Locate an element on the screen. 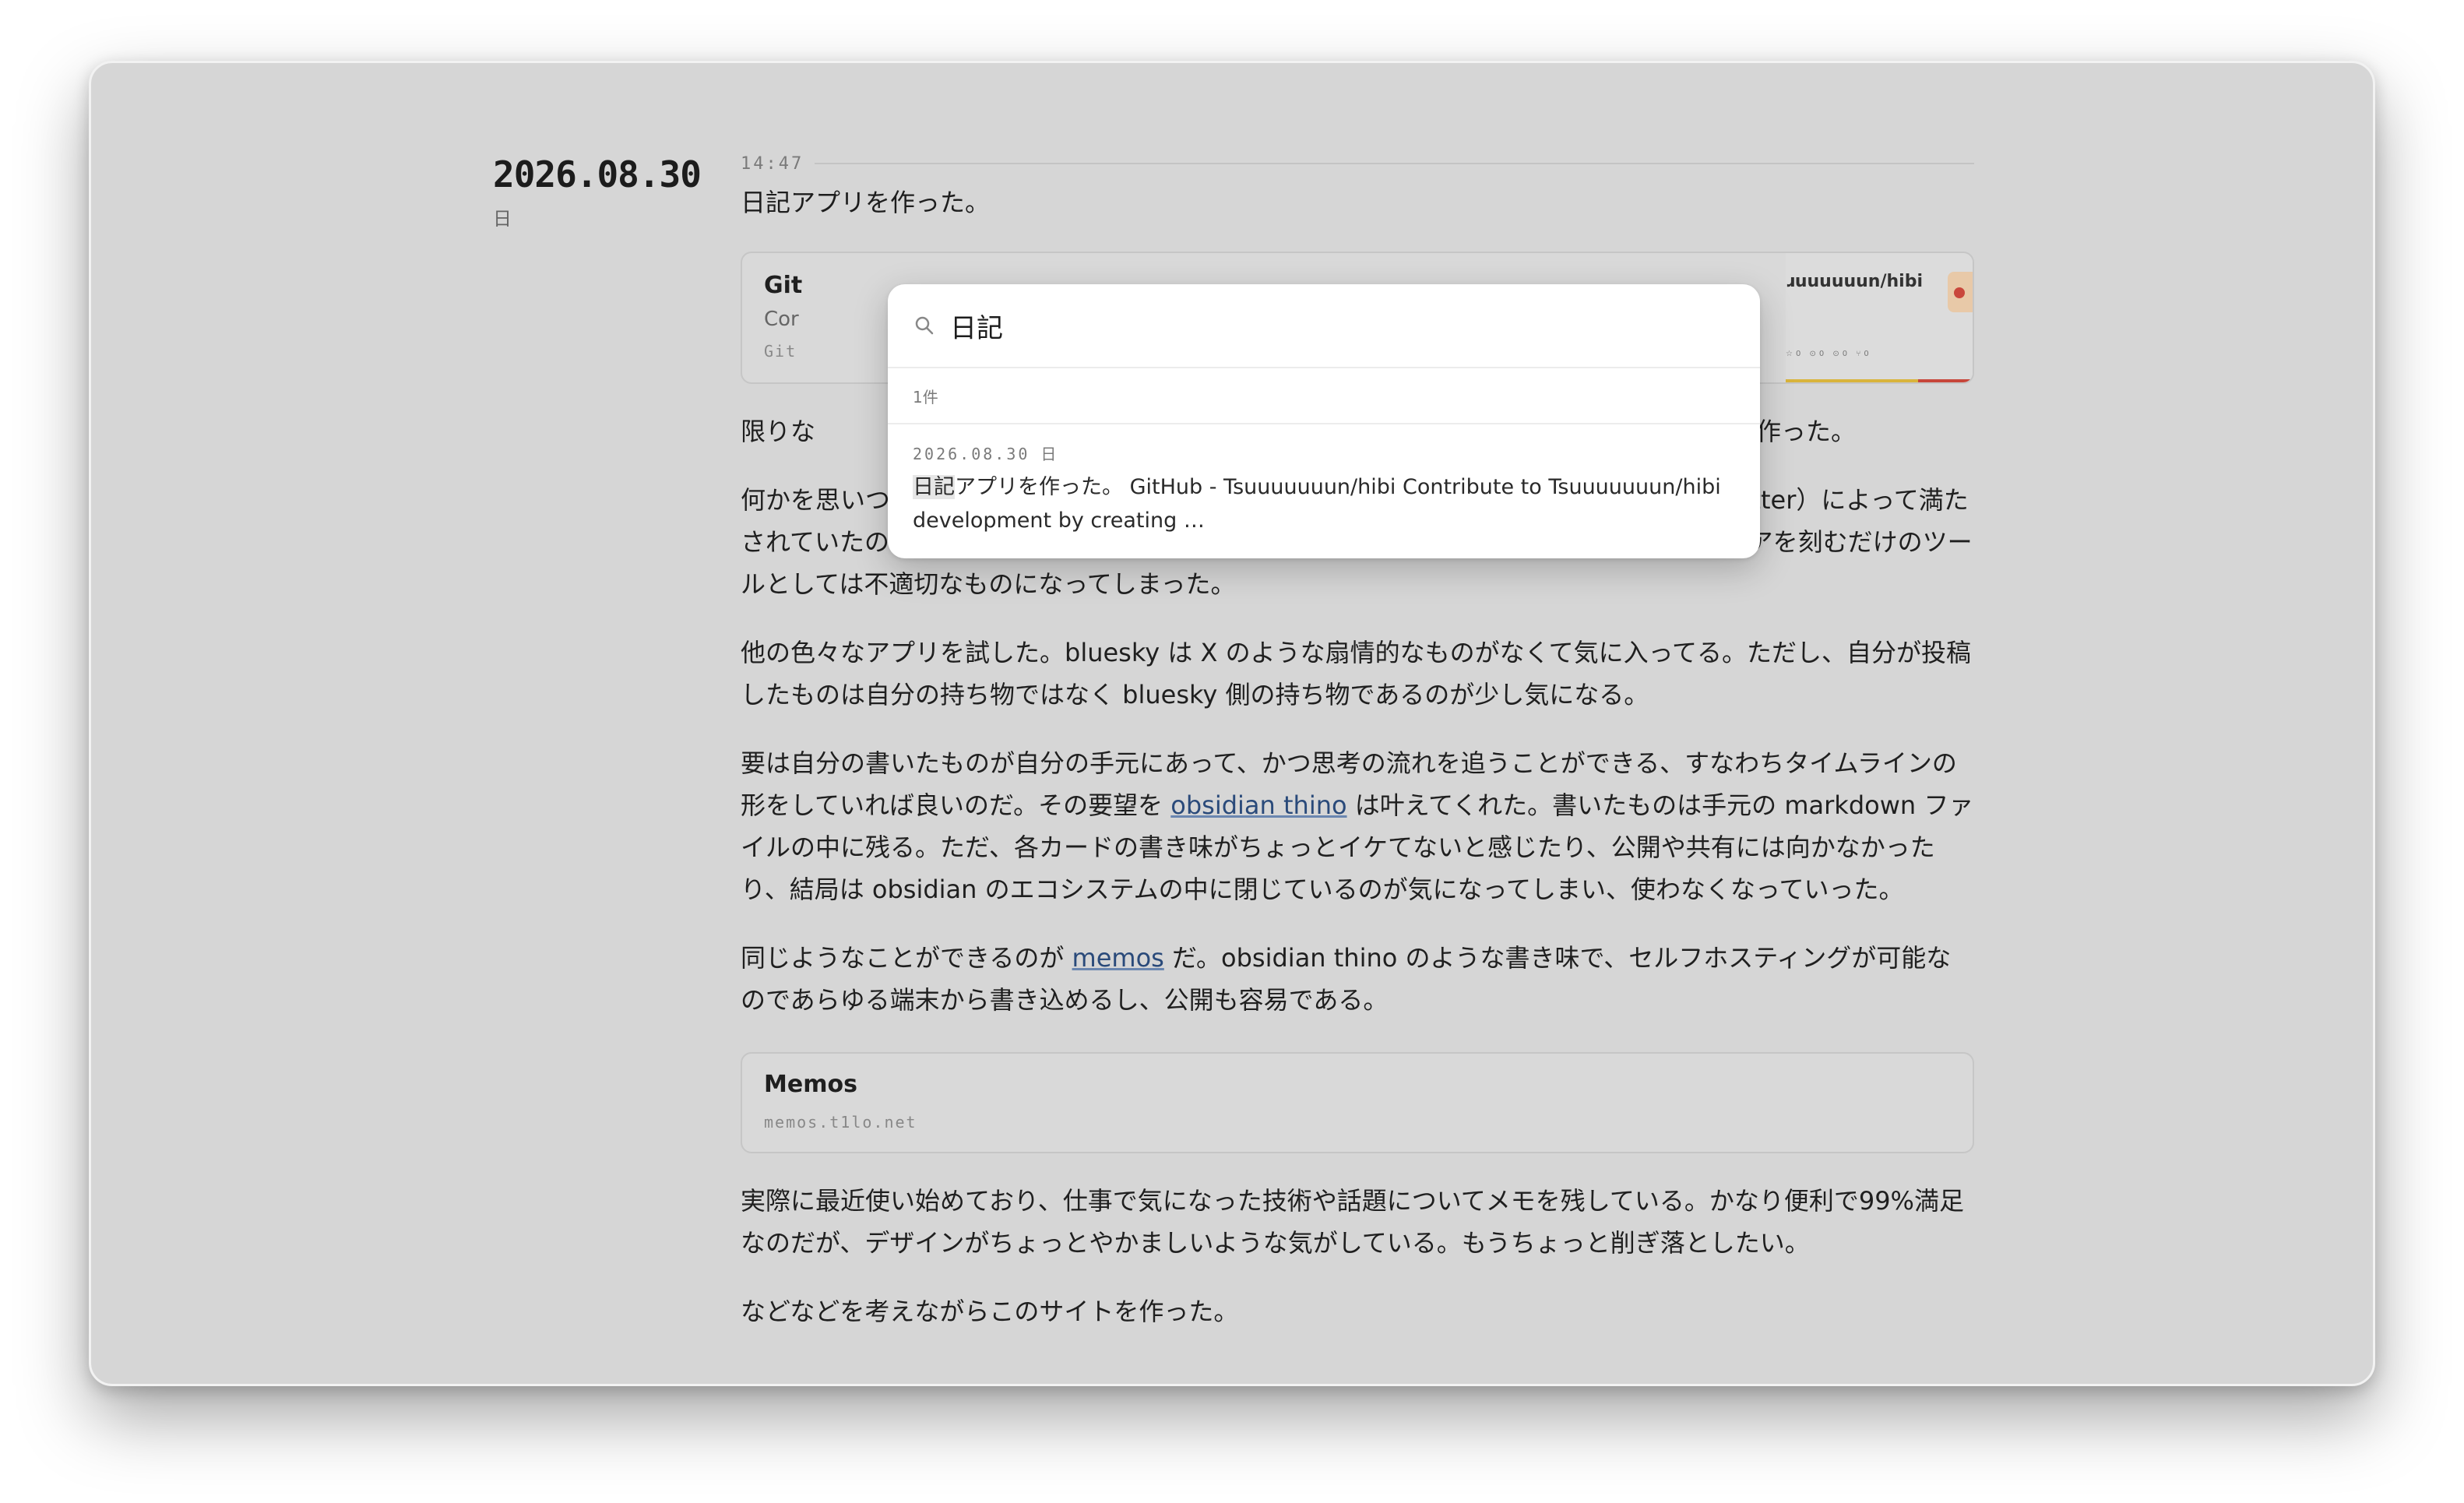 The height and width of the screenshot is (1503, 2464). paragraph-1-start: 限りな is located at coordinates (778, 431).